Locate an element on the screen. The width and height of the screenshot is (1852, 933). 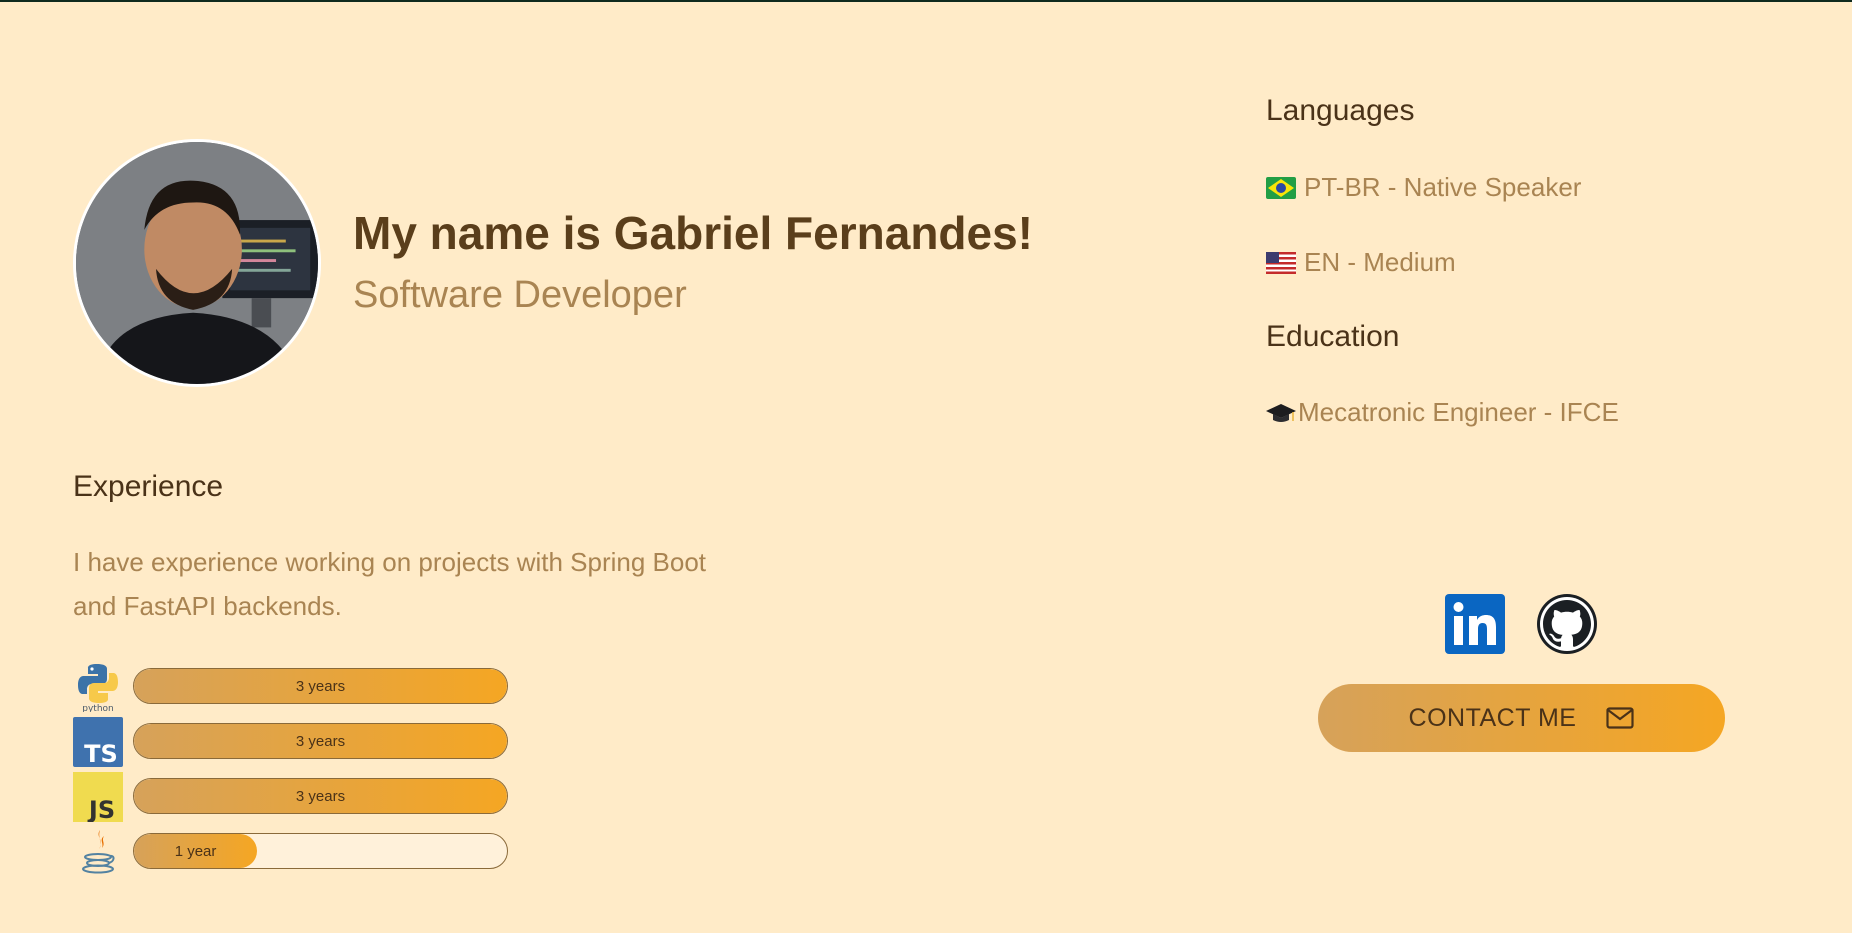
language-item-en: EN - Medium is located at coordinates (1361, 262).